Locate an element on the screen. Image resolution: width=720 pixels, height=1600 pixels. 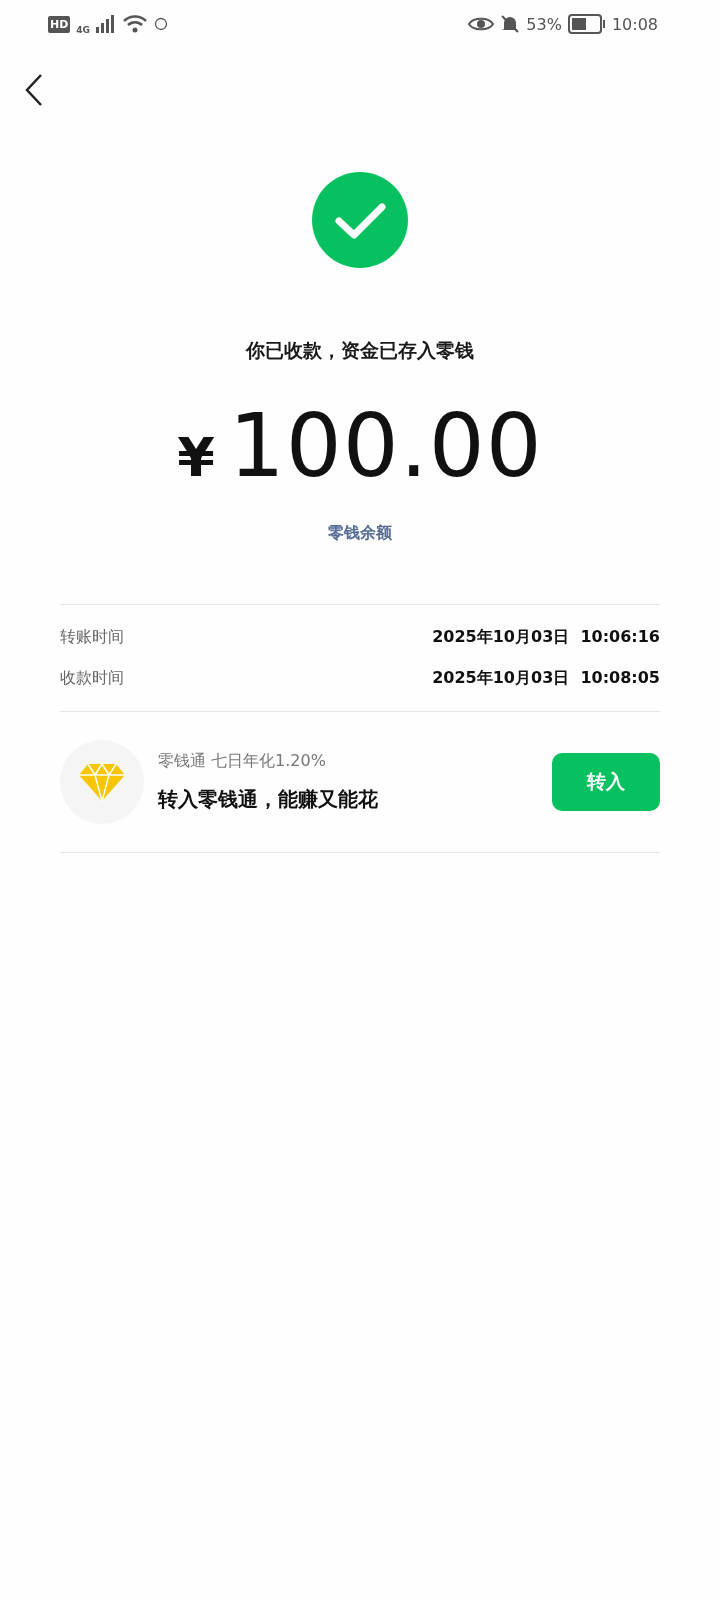
clock-time: 10:08 is located at coordinates (634, 24).